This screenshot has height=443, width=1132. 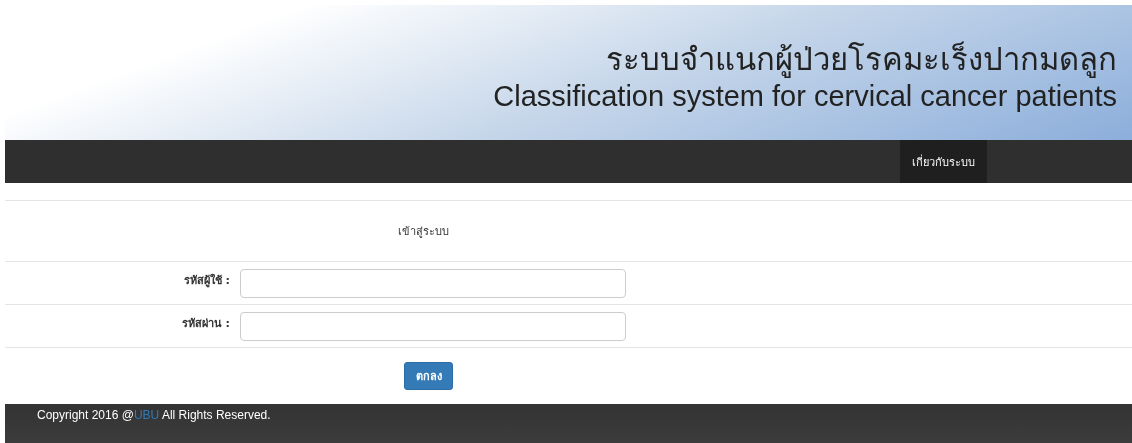 What do you see at coordinates (433, 326) in the screenshot?
I see `password-field` at bounding box center [433, 326].